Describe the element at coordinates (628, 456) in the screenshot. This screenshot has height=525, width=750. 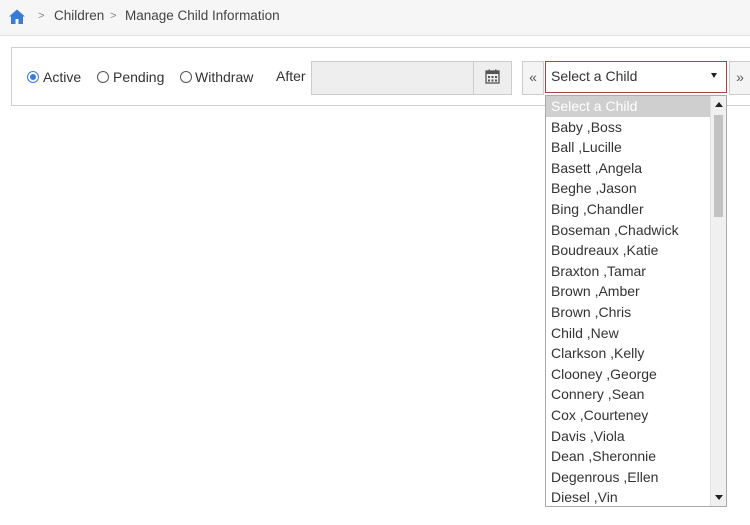
I see `dropdown-option: Dean ,Sheronnie` at that location.